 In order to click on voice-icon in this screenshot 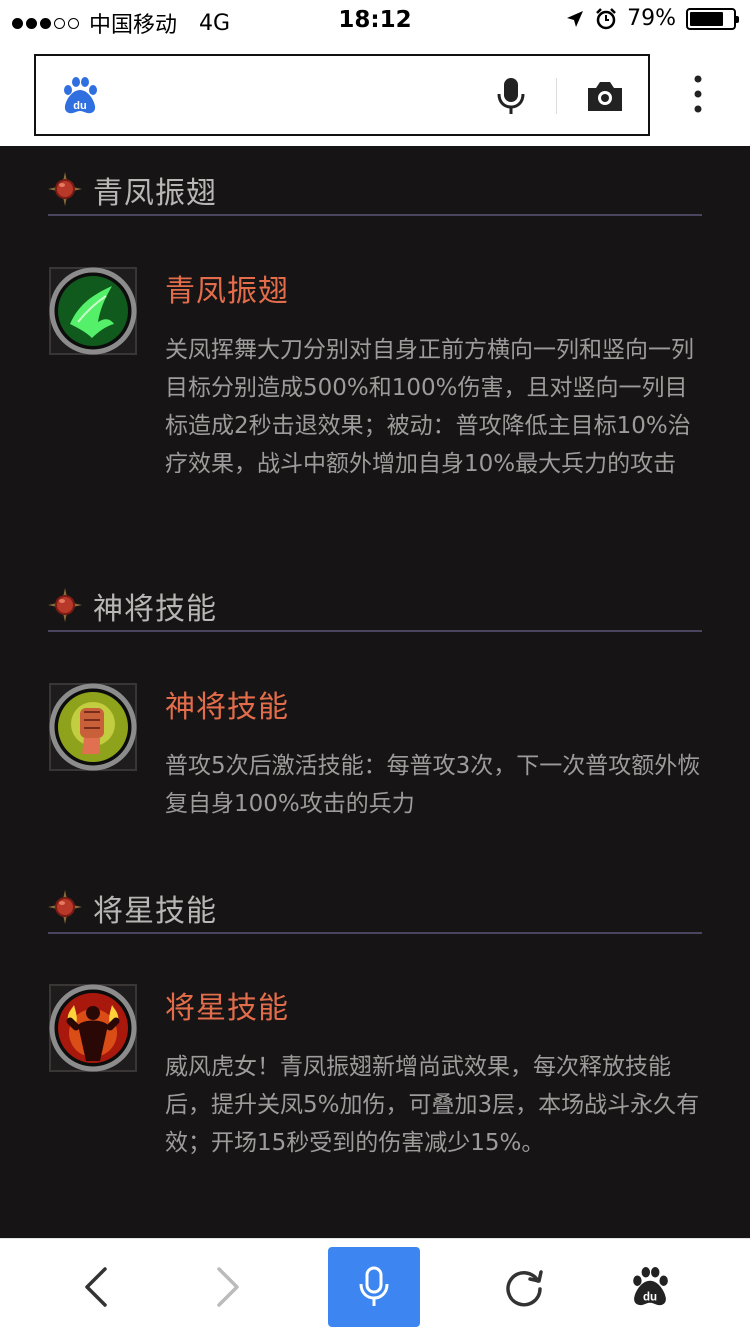, I will do `click(374, 1286)`.